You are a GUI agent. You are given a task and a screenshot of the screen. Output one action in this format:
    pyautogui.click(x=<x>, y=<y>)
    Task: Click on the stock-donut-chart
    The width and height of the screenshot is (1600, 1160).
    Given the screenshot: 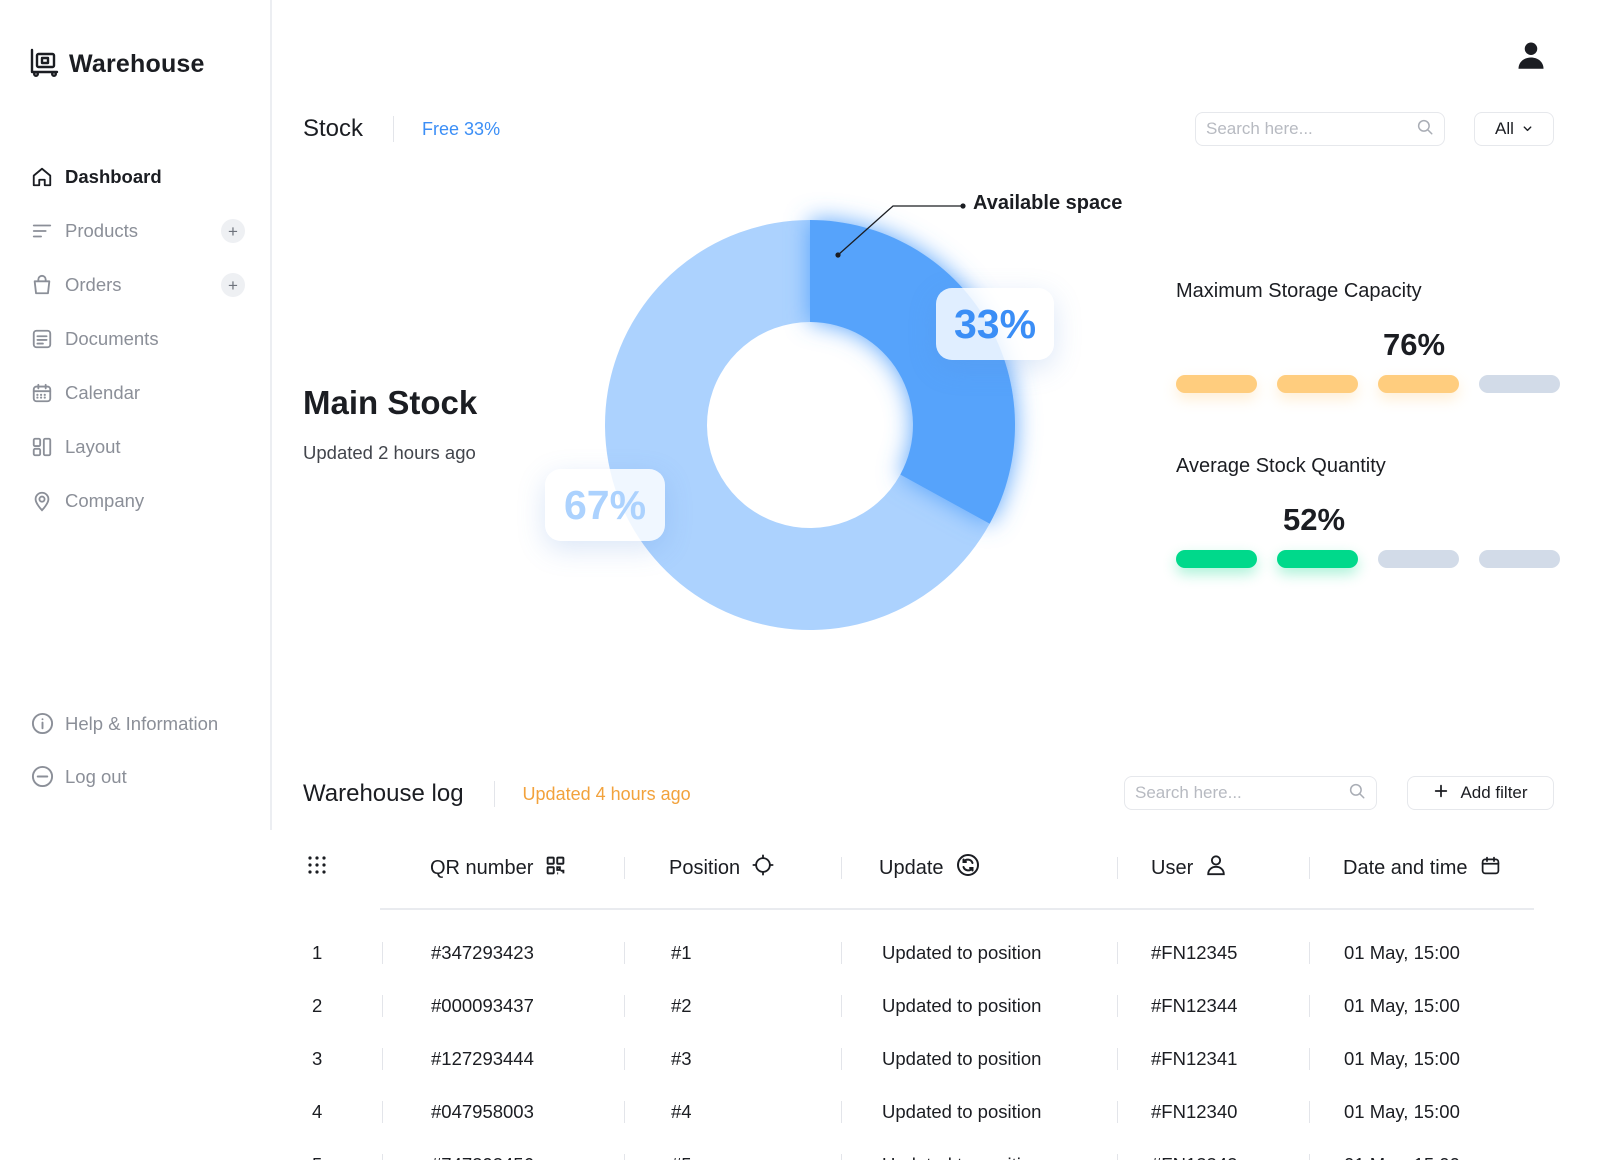 What is the action you would take?
    pyautogui.click(x=810, y=416)
    